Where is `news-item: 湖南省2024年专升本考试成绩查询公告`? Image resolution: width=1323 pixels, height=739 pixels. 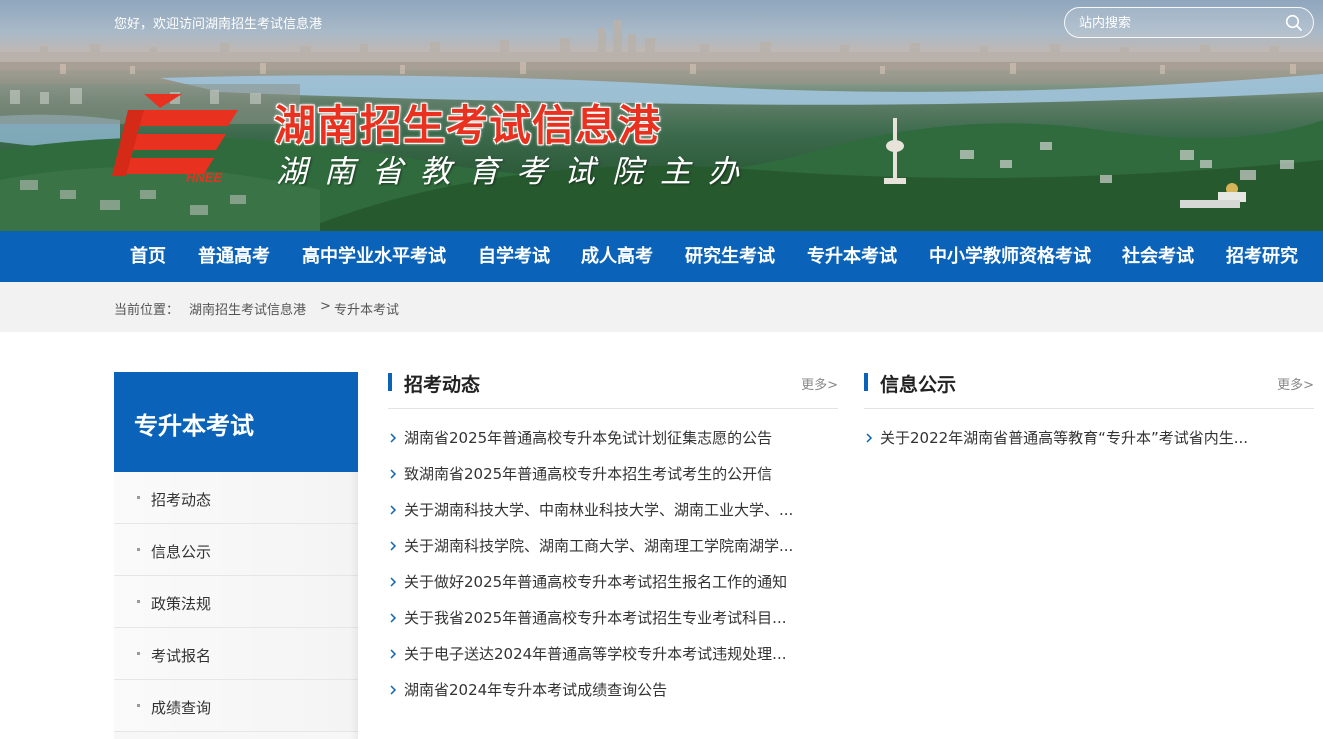 news-item: 湖南省2024年专升本考试成绩查询公告 is located at coordinates (613, 690).